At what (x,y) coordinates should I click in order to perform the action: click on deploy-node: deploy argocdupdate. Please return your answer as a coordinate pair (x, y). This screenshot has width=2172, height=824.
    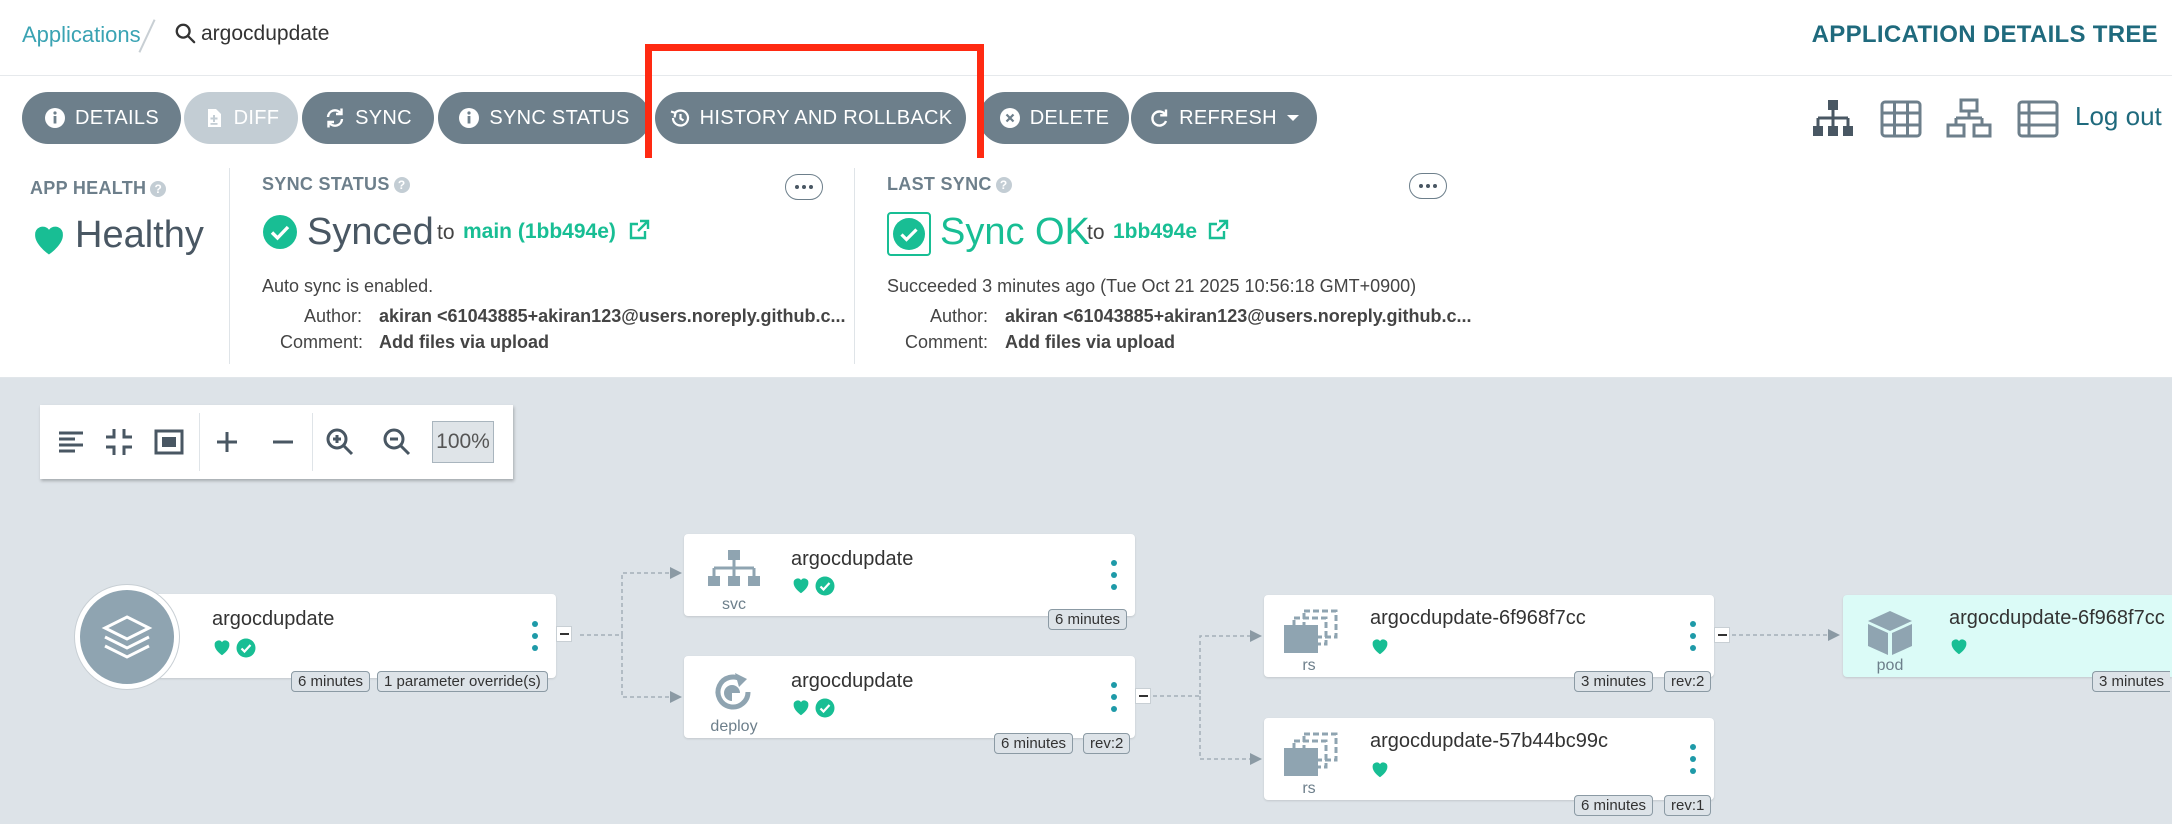
    Looking at the image, I should click on (909, 697).